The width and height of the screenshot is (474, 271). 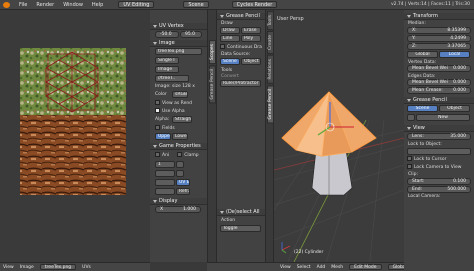 I want to click on action-select: Toggle, so click(x=240, y=228).